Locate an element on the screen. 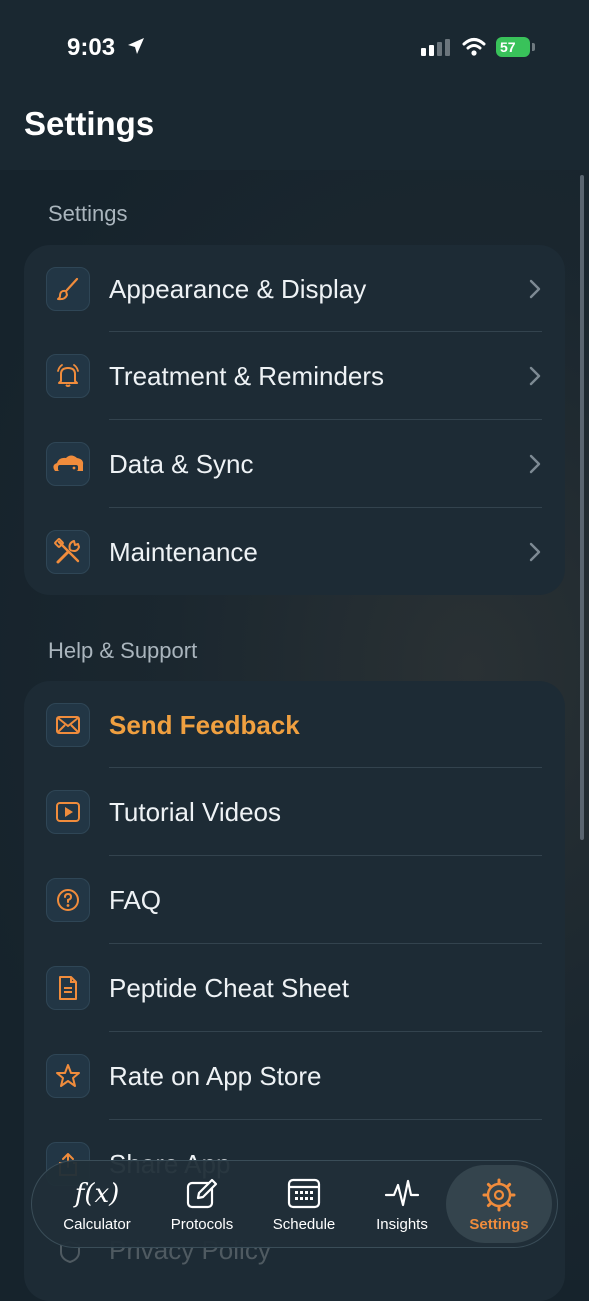 The image size is (589, 1301). tab-label: Insights is located at coordinates (402, 1224).